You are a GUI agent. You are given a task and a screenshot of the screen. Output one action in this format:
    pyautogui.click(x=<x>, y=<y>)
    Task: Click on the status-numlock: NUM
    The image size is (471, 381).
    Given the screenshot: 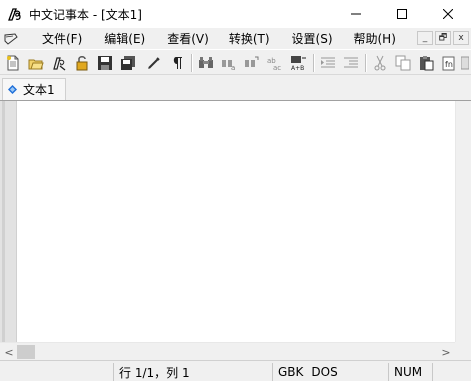 What is the action you would take?
    pyautogui.click(x=408, y=372)
    